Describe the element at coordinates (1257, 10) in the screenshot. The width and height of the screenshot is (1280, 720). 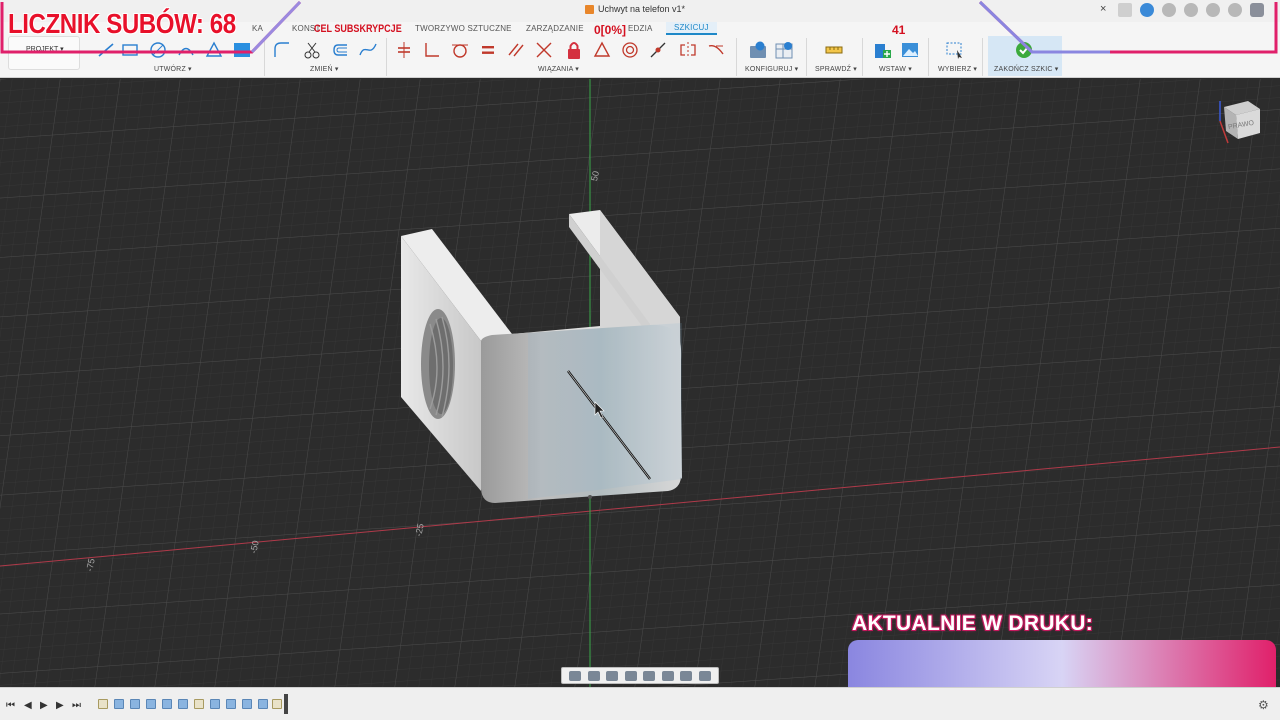
I see `avatar` at that location.